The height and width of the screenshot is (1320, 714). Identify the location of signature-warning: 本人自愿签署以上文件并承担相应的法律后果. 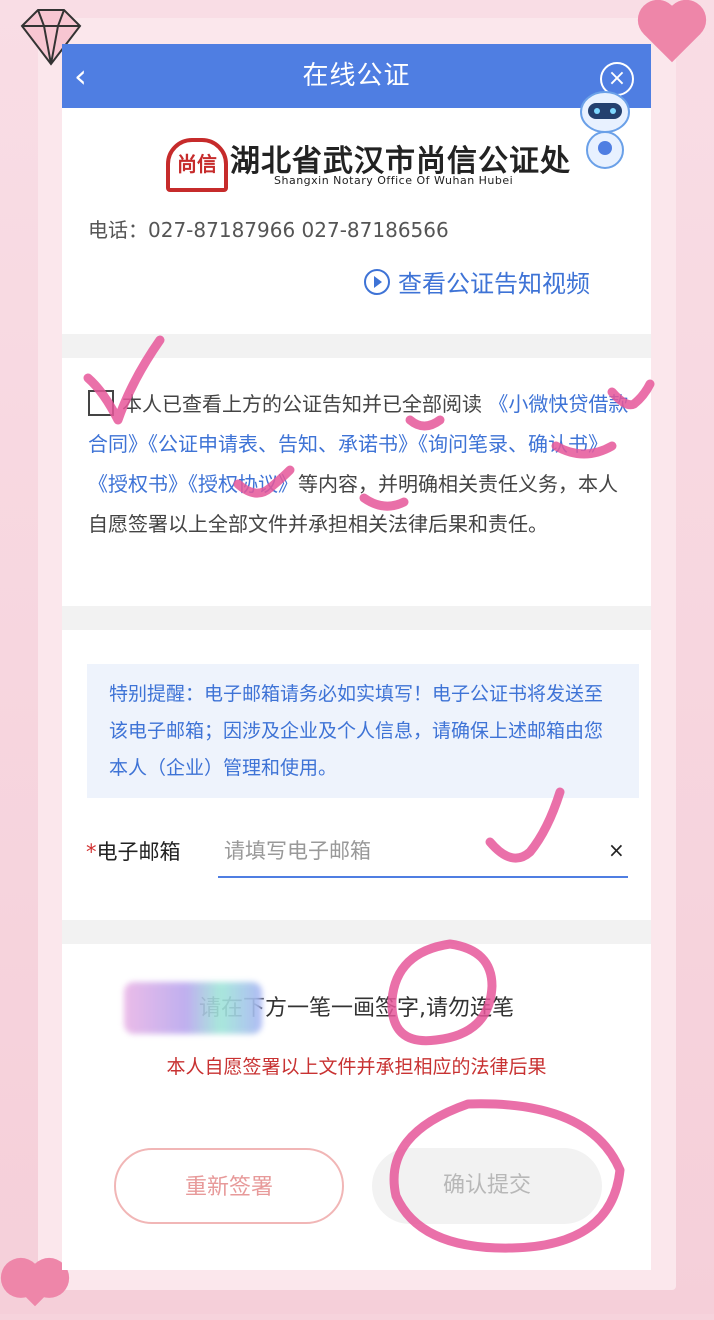
(356, 1067).